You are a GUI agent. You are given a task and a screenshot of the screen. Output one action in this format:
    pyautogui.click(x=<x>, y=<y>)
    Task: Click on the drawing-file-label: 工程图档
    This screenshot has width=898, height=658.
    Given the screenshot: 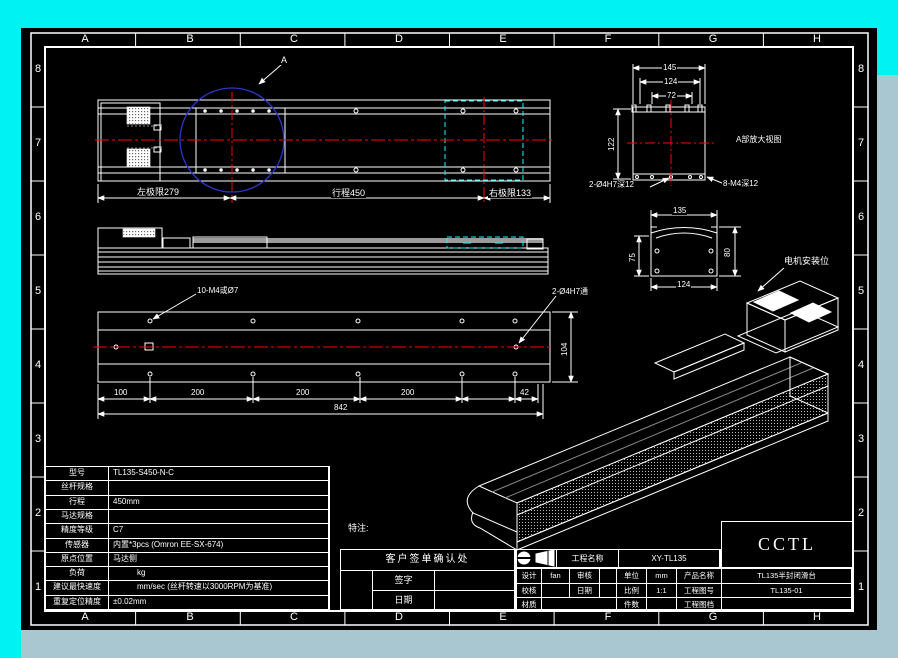 What is the action you would take?
    pyautogui.click(x=699, y=604)
    